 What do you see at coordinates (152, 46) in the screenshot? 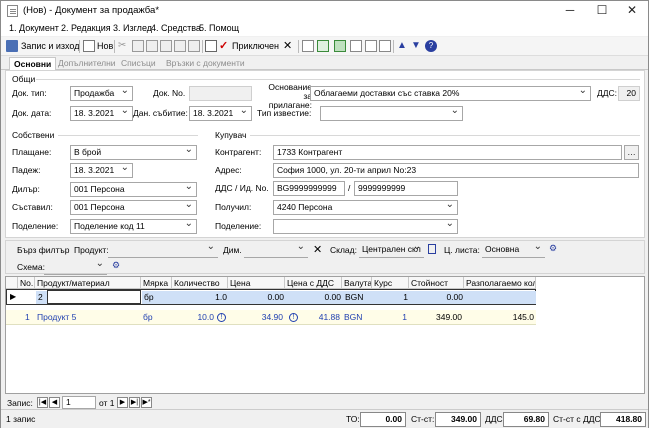
I see `paste-icon` at bounding box center [152, 46].